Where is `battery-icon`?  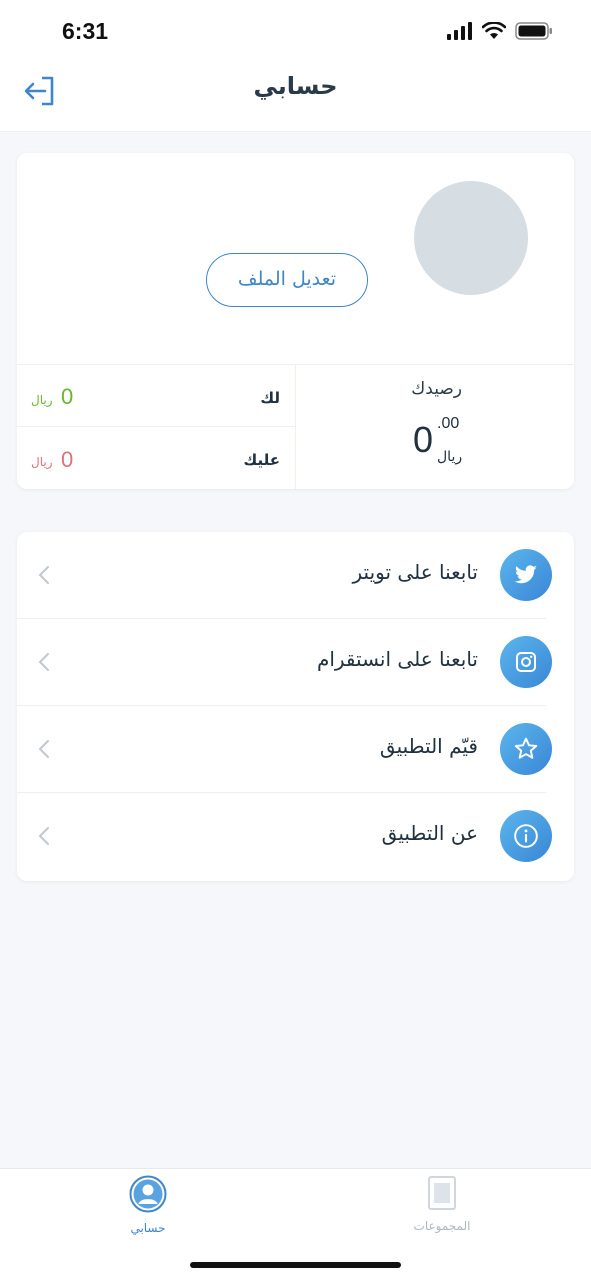
battery-icon is located at coordinates (533, 31).